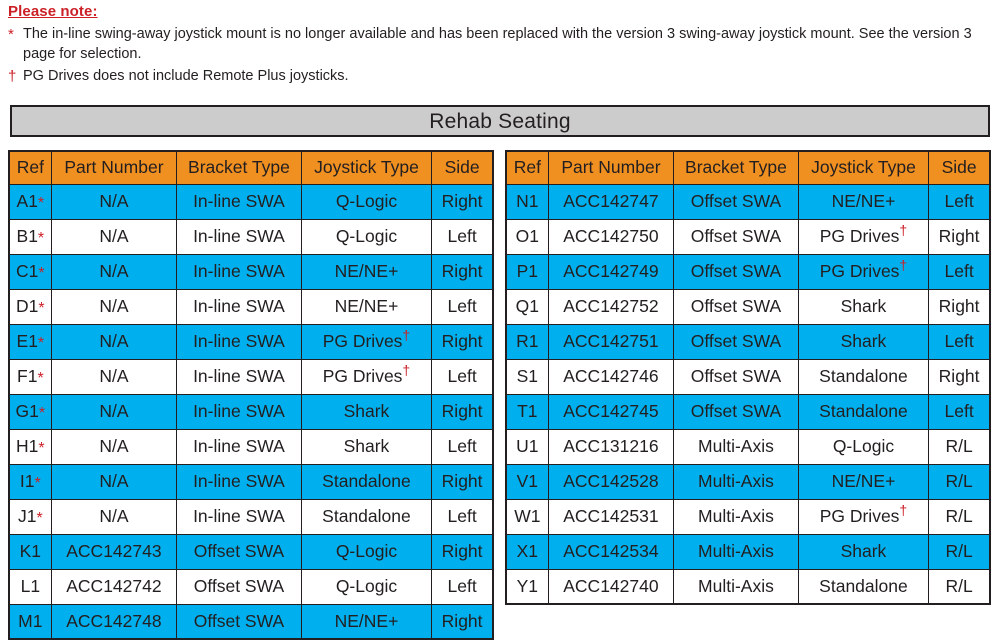 The image size is (1000, 644). I want to click on cell-ref-text: P1, so click(527, 271).